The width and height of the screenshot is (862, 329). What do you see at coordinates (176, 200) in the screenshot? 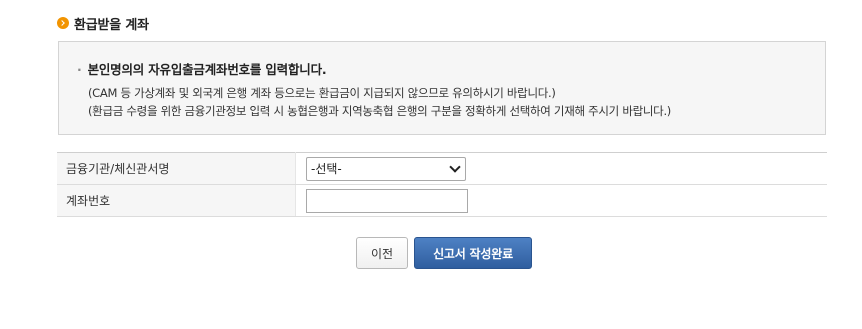
I see `account-label: 계좌번호` at bounding box center [176, 200].